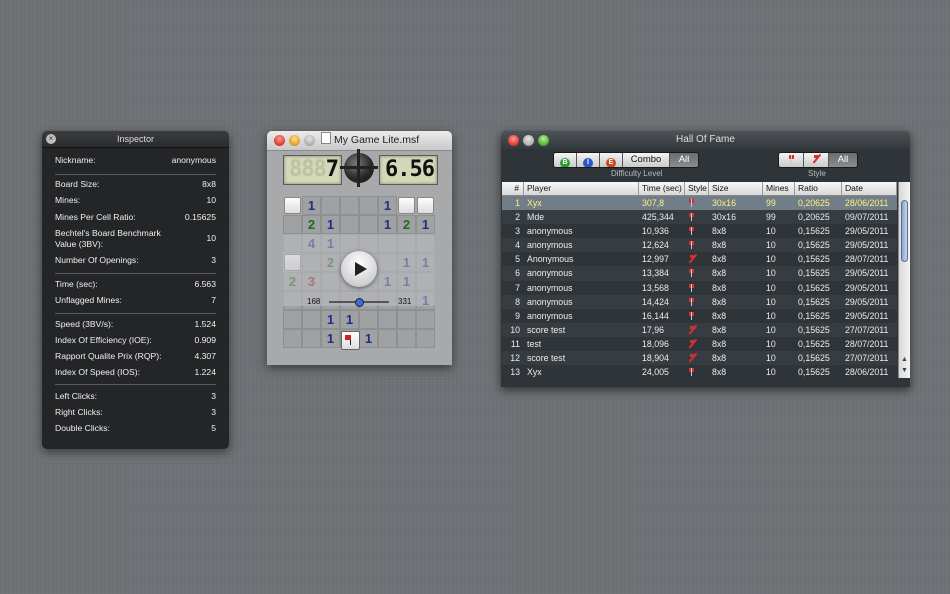 The image size is (950, 594). What do you see at coordinates (684, 160) in the screenshot?
I see `difficulty-all-button: All` at bounding box center [684, 160].